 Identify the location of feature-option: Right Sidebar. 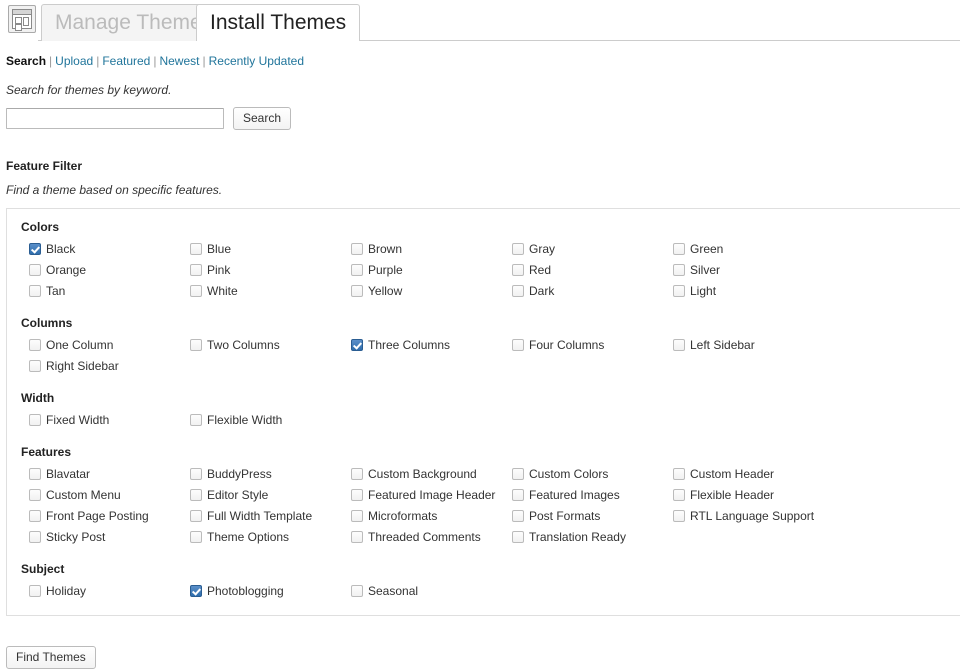
(109, 365).